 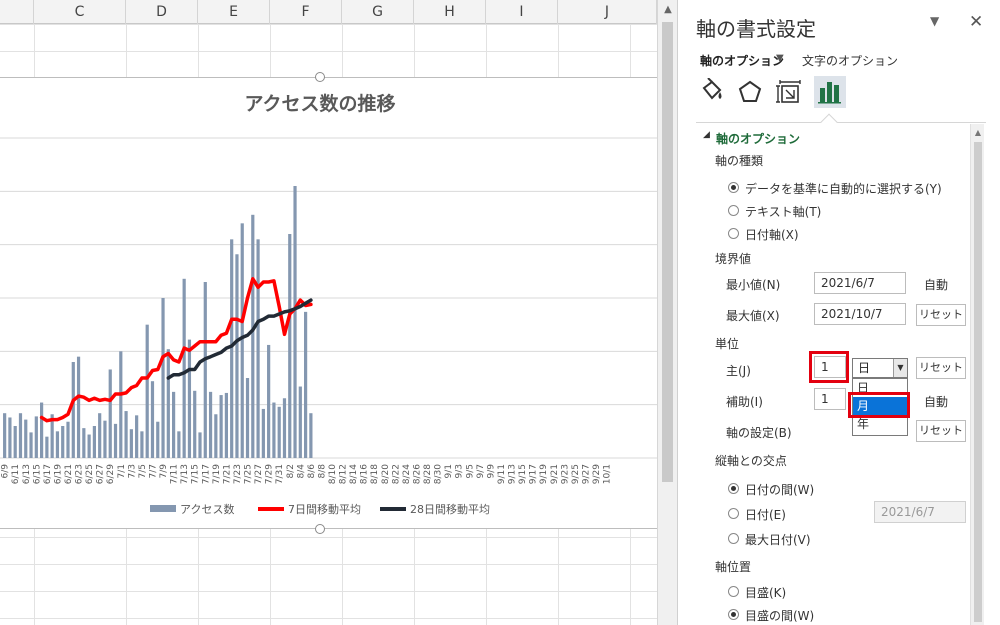 I want to click on bar-7/13, so click(x=184, y=368).